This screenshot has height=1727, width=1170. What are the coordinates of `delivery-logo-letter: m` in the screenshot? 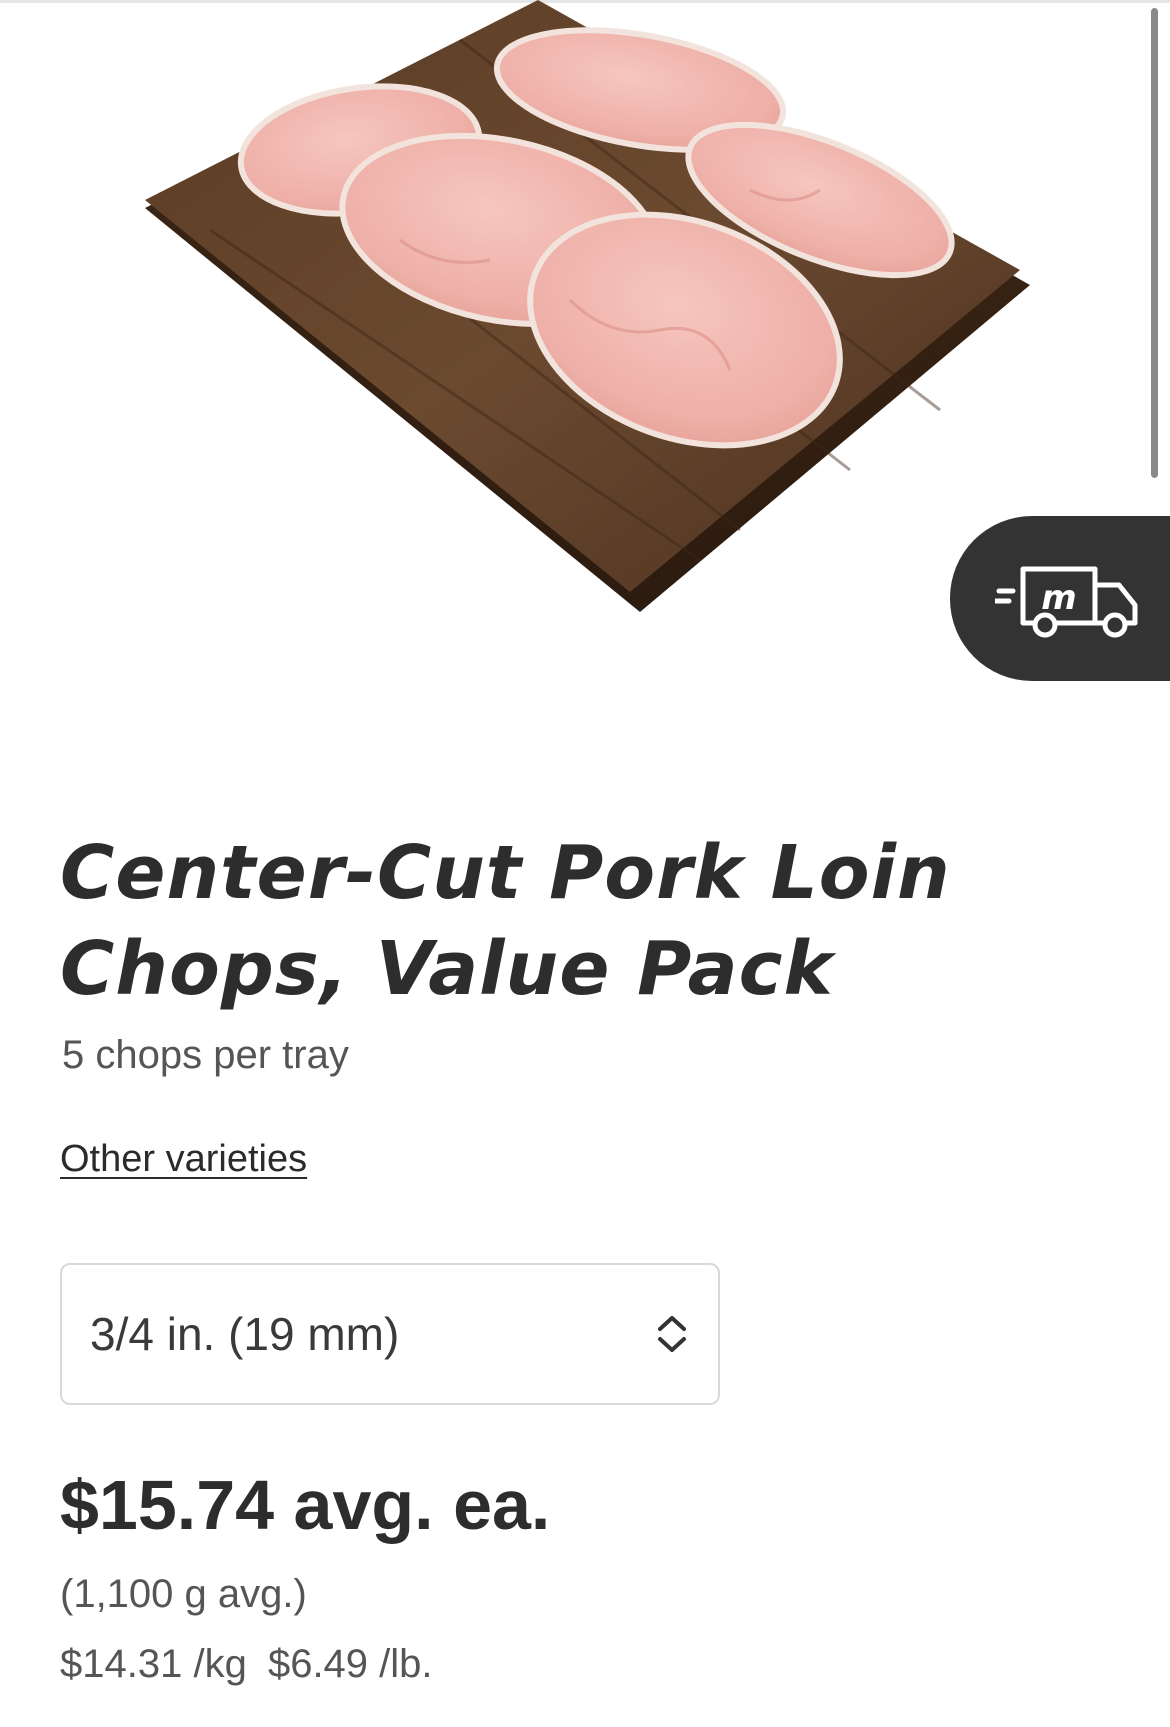 It's located at (1058, 598).